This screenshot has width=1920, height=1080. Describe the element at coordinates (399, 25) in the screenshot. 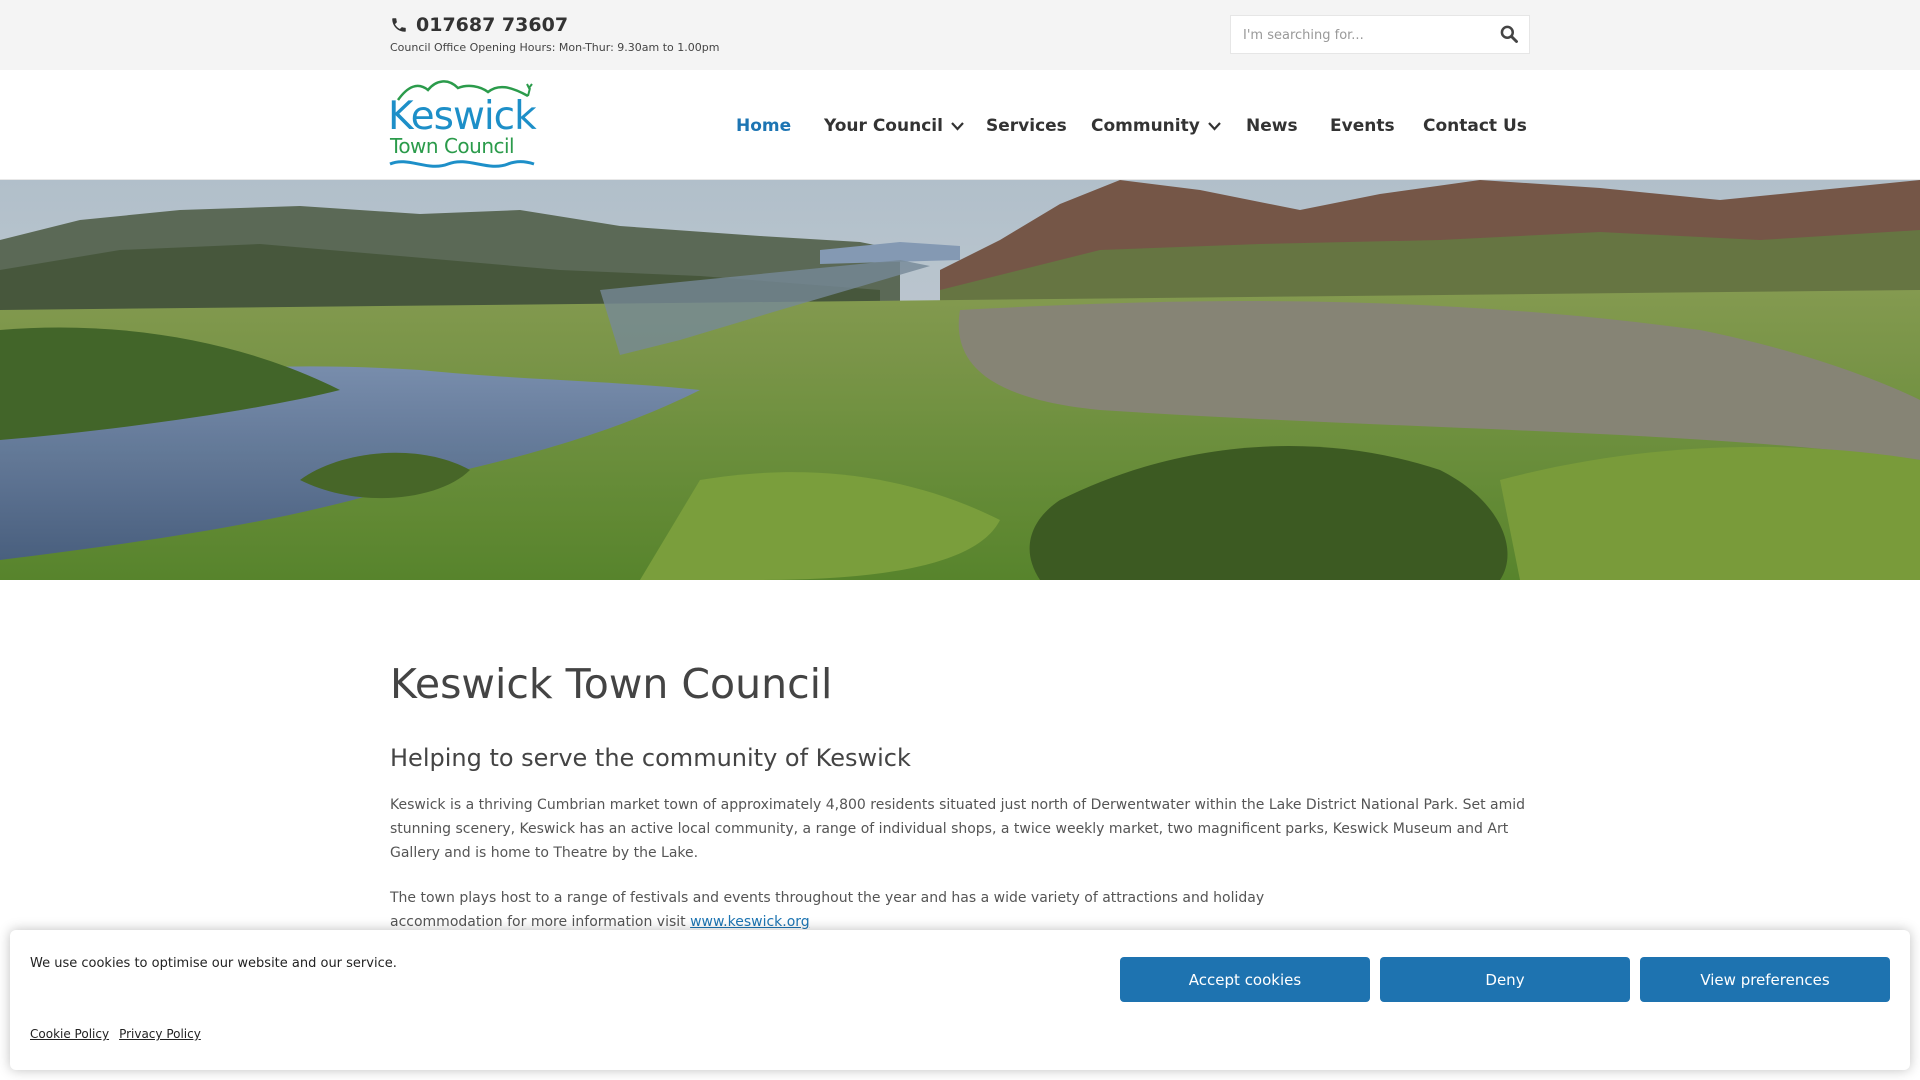

I see `phone-icon` at that location.